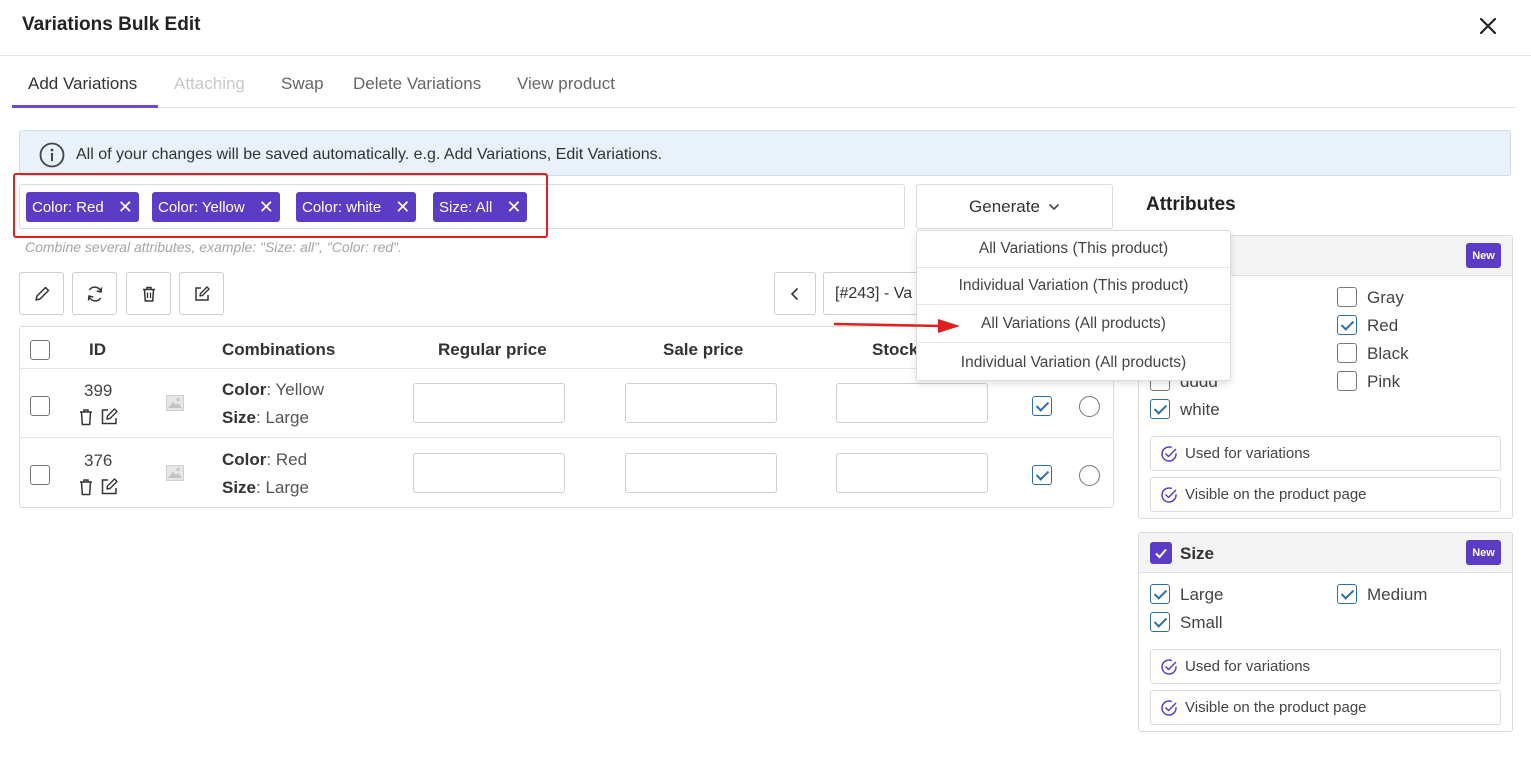  I want to click on option-label: Medium, so click(1397, 594).